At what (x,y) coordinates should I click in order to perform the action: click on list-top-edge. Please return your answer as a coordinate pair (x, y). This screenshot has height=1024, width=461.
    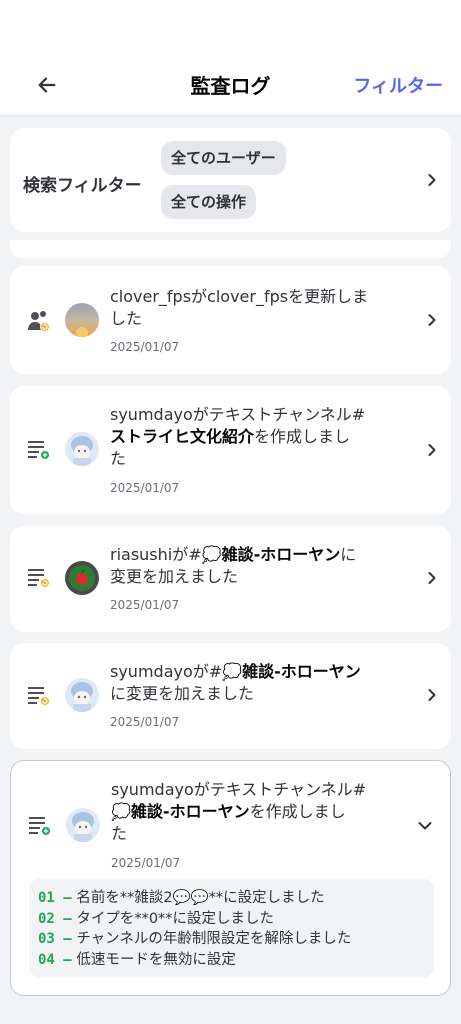
    Looking at the image, I should click on (230, 249).